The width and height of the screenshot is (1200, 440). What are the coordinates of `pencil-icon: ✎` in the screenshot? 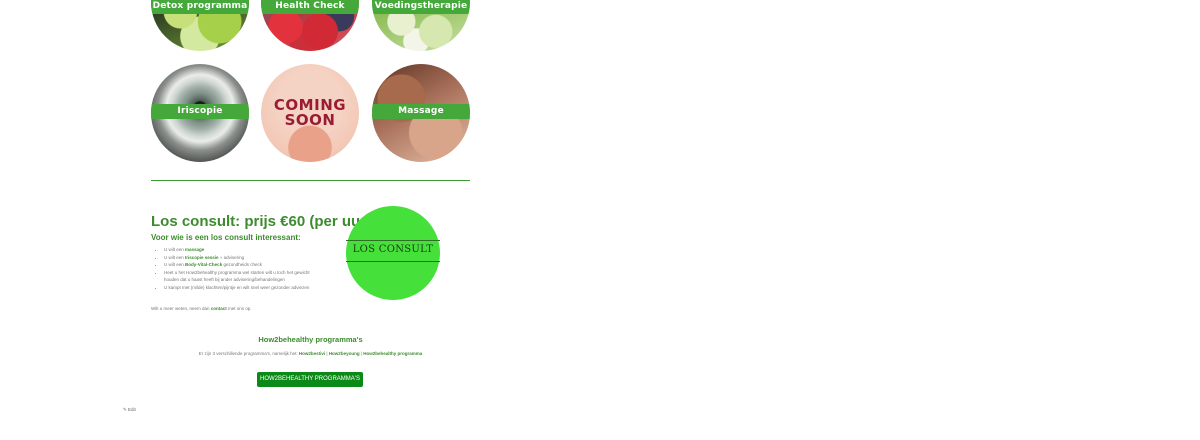 It's located at (125, 409).